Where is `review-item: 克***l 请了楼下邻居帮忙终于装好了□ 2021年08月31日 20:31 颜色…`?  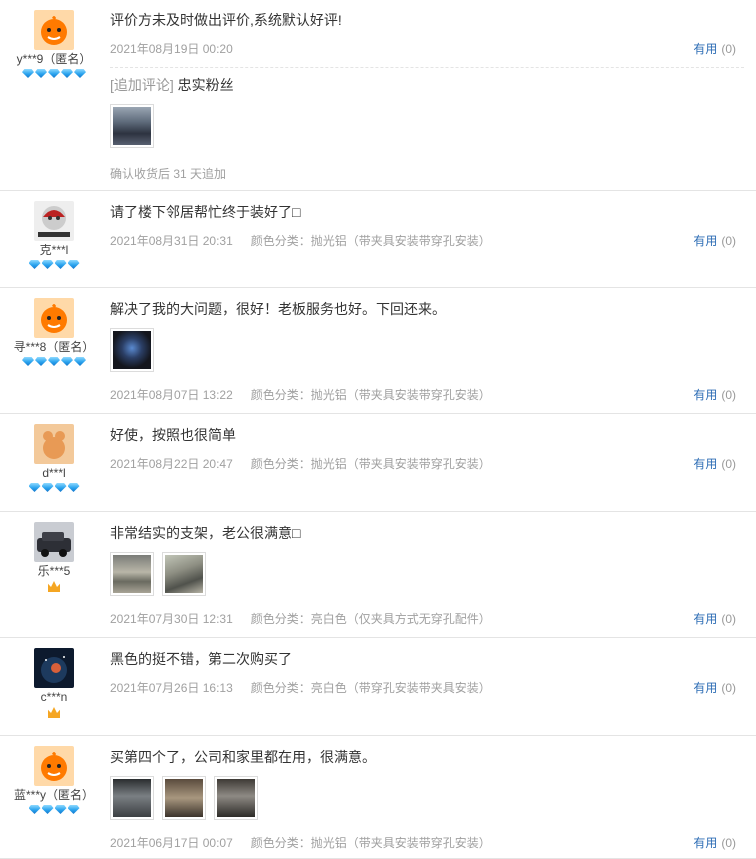 review-item: 克***l 请了楼下邻居帮忙终于装好了□ 2021年08月31日 20:31 颜色… is located at coordinates (378, 239).